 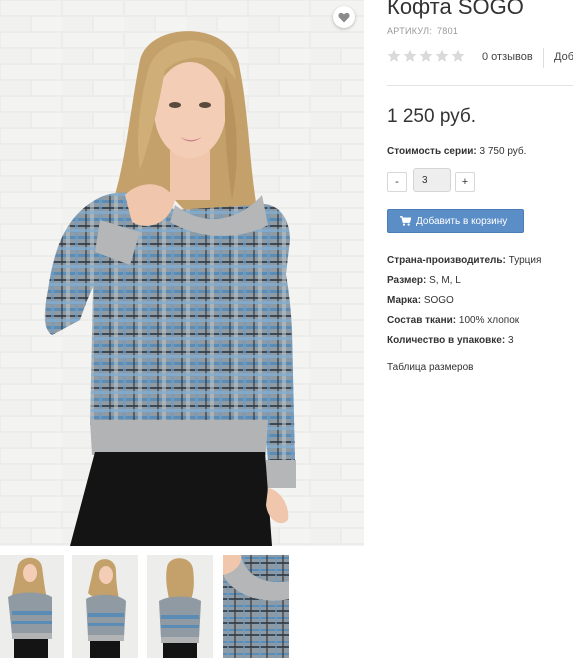 I want to click on property-value: S, M, L, so click(x=445, y=280).